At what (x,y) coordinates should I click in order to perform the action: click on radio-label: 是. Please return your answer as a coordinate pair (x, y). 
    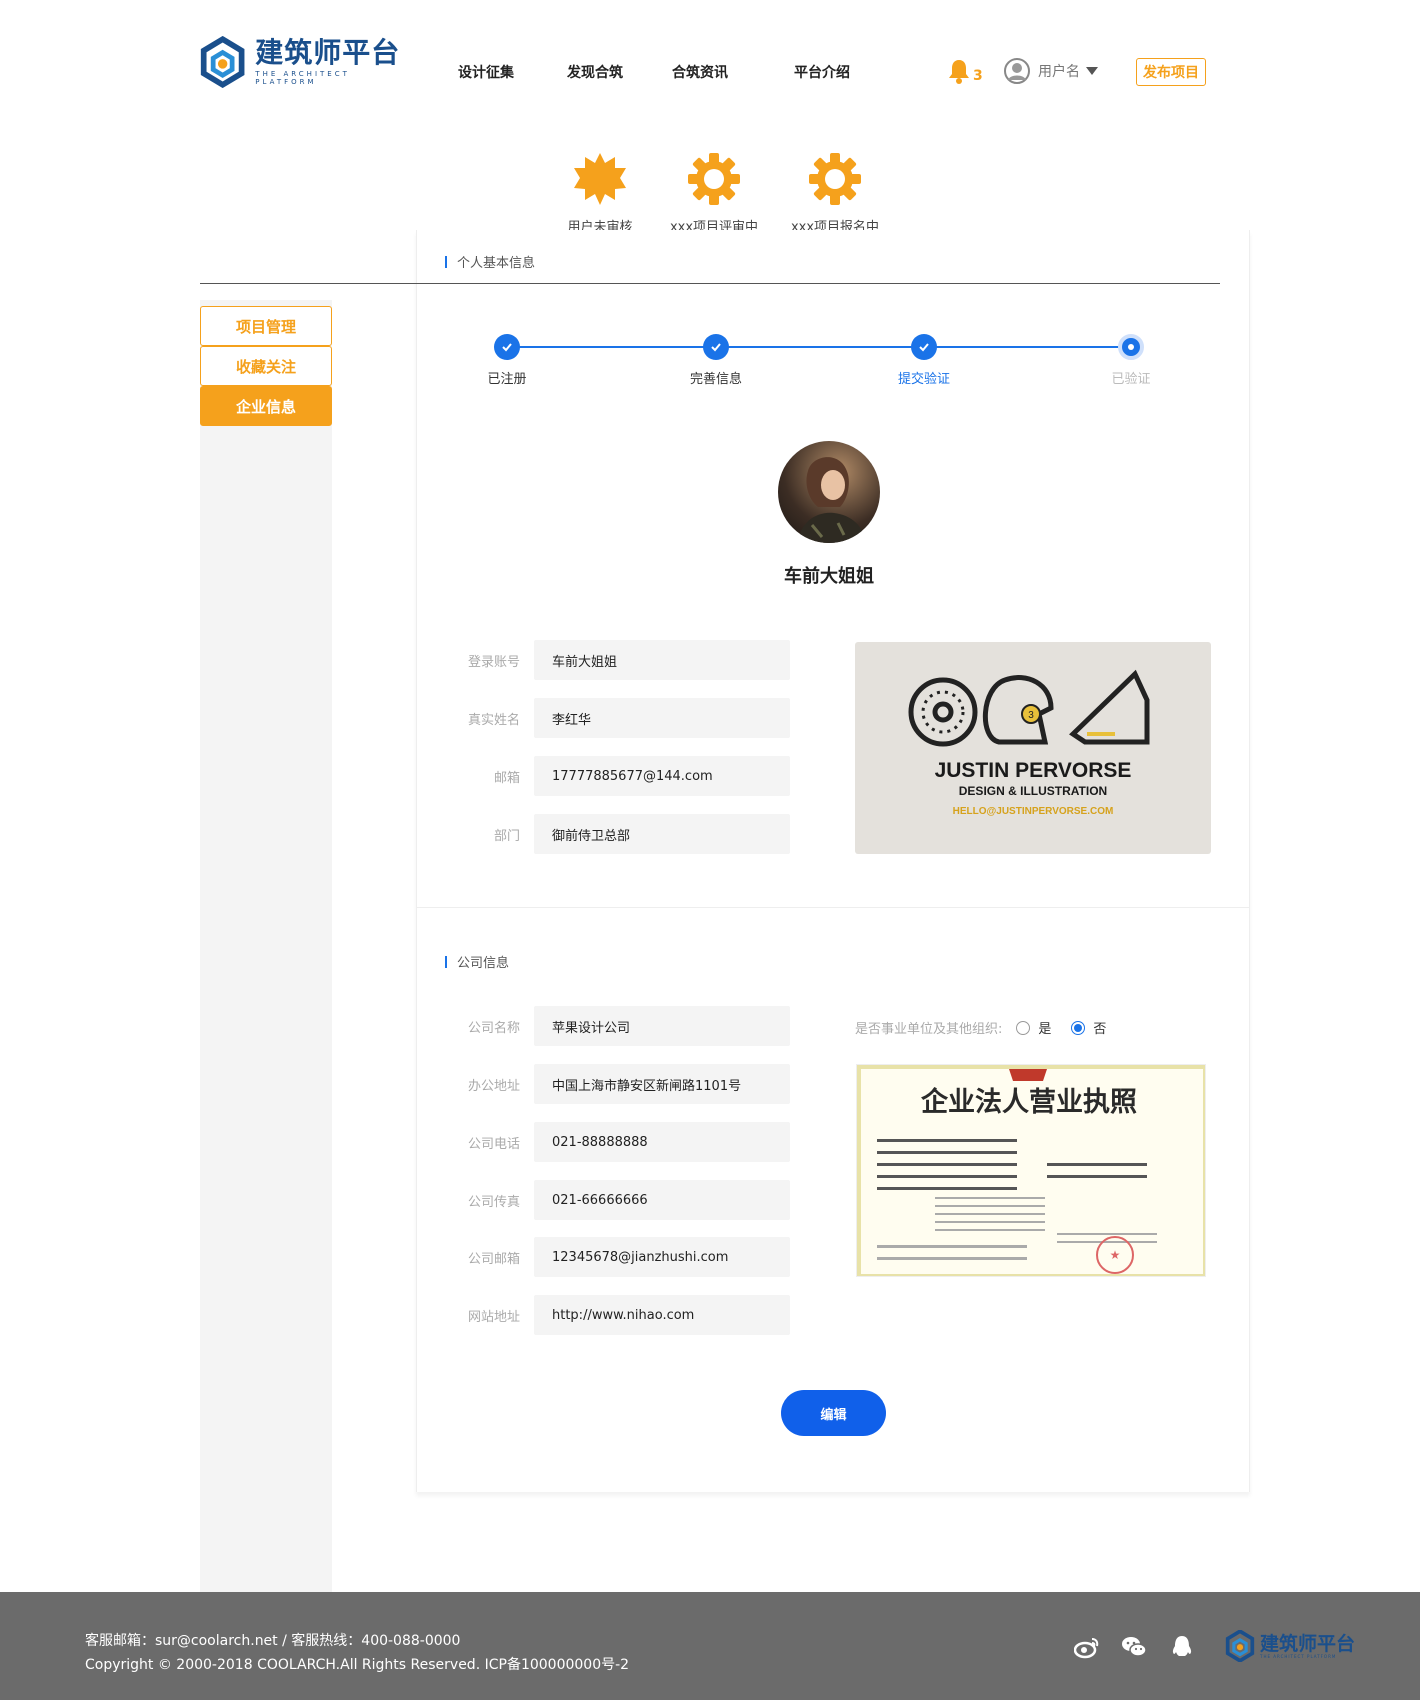
    Looking at the image, I should click on (1045, 1029).